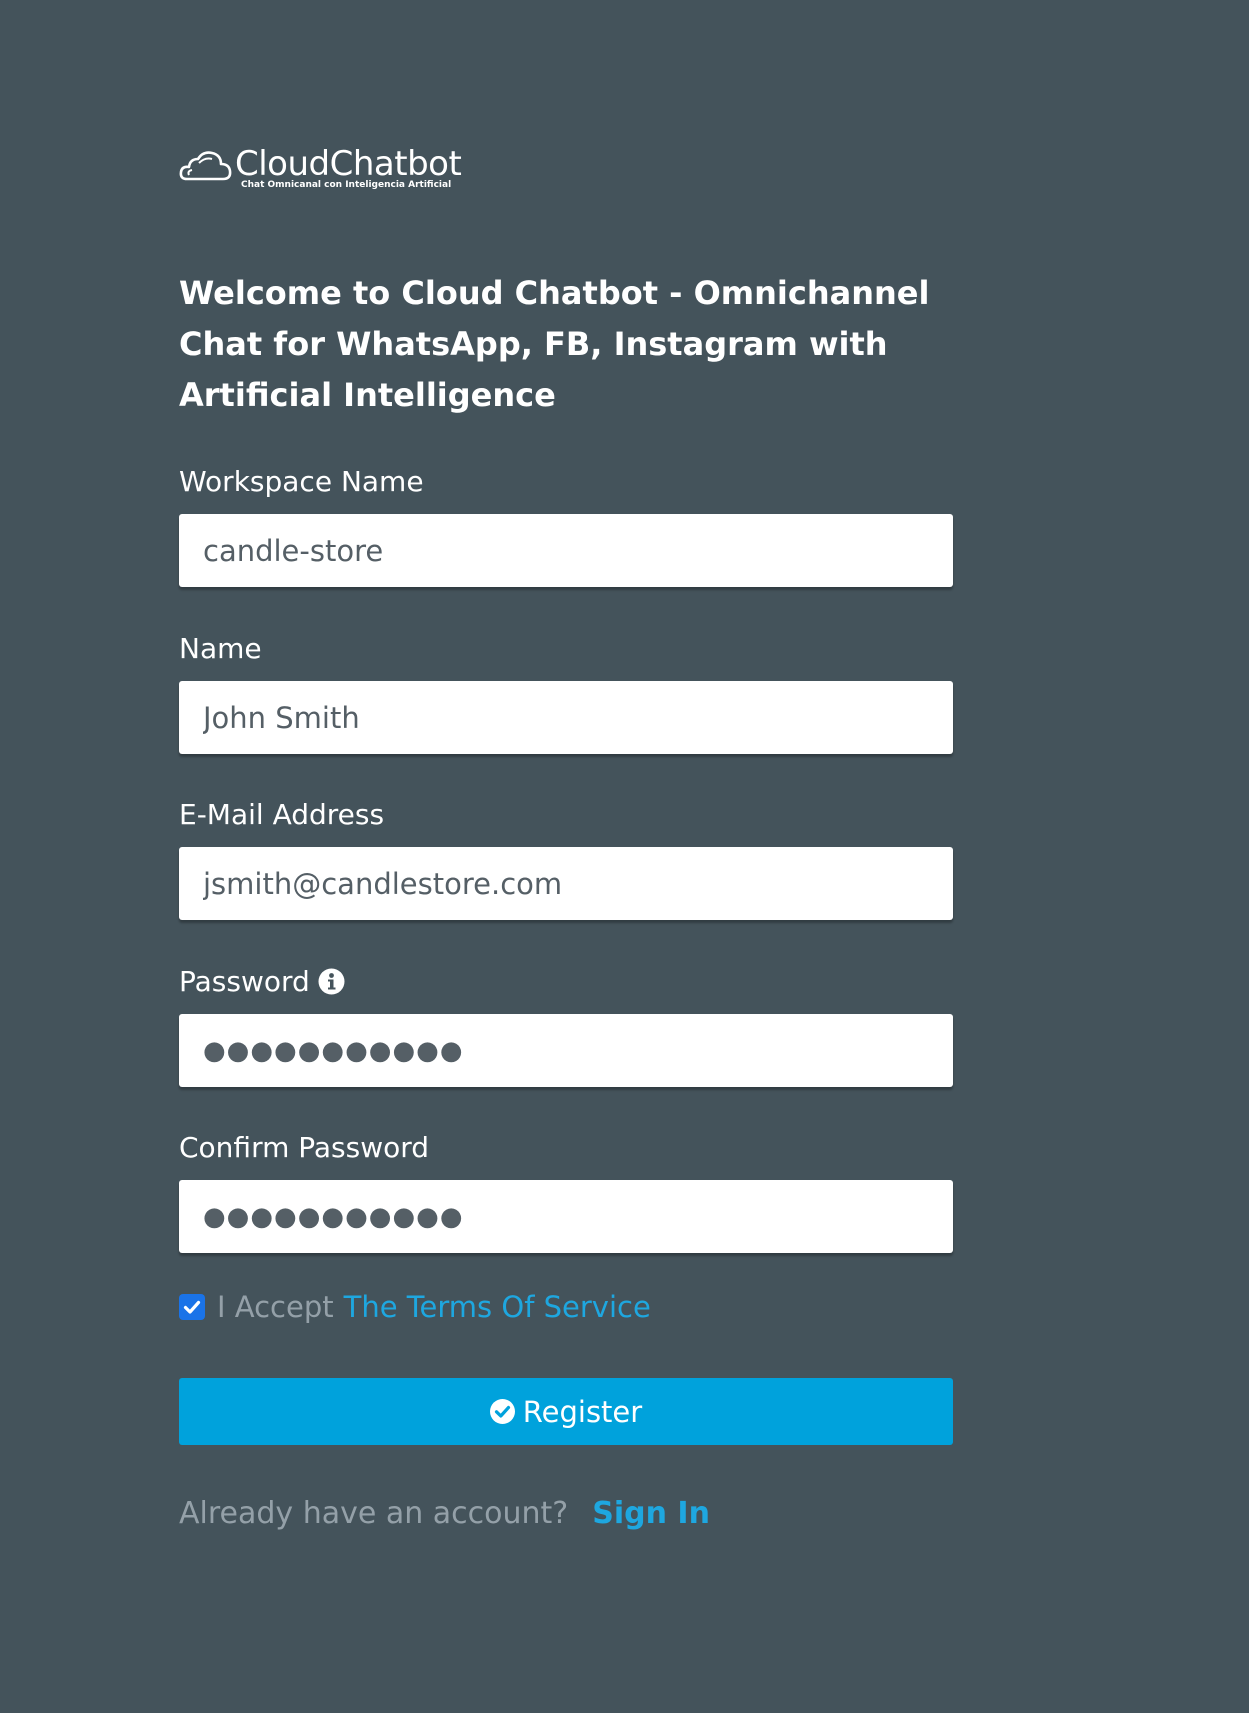 The image size is (1249, 1713). What do you see at coordinates (282, 814) in the screenshot?
I see `email-label: E-Mail Address` at bounding box center [282, 814].